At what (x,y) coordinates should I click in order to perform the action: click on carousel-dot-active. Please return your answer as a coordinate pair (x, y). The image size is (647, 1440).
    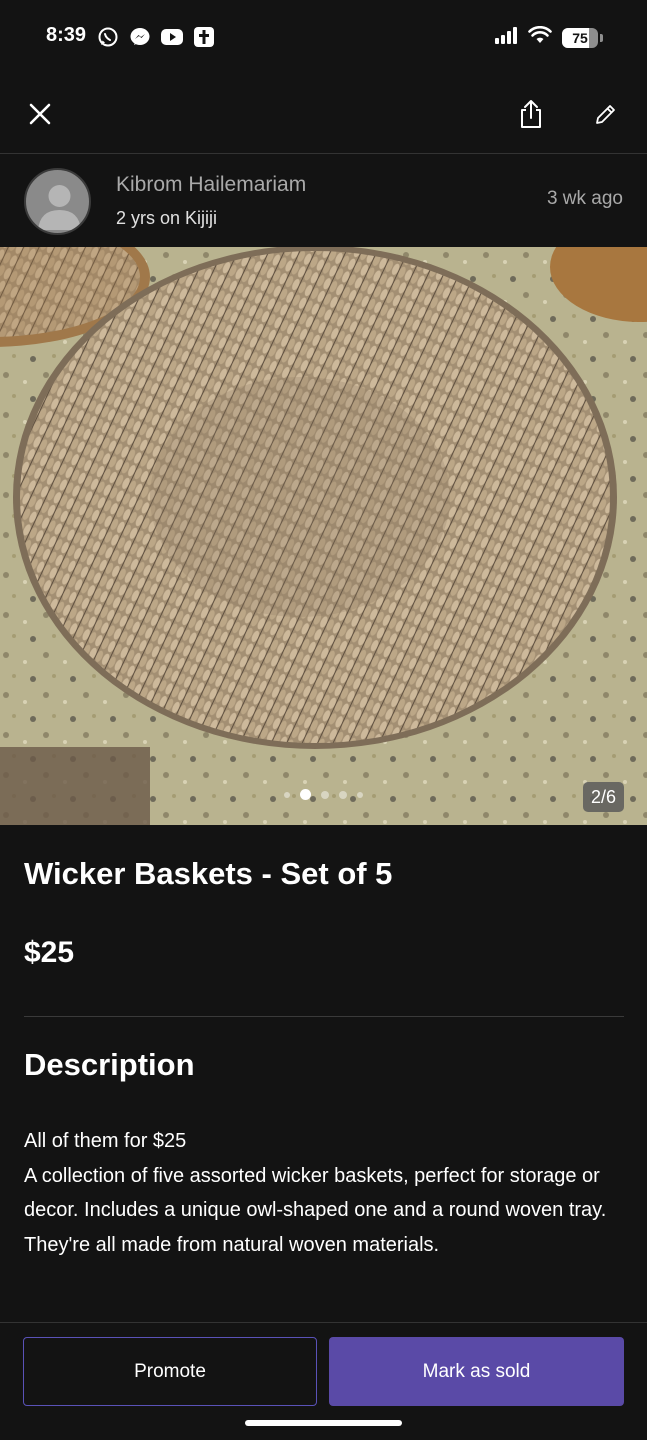
    Looking at the image, I should click on (305, 794).